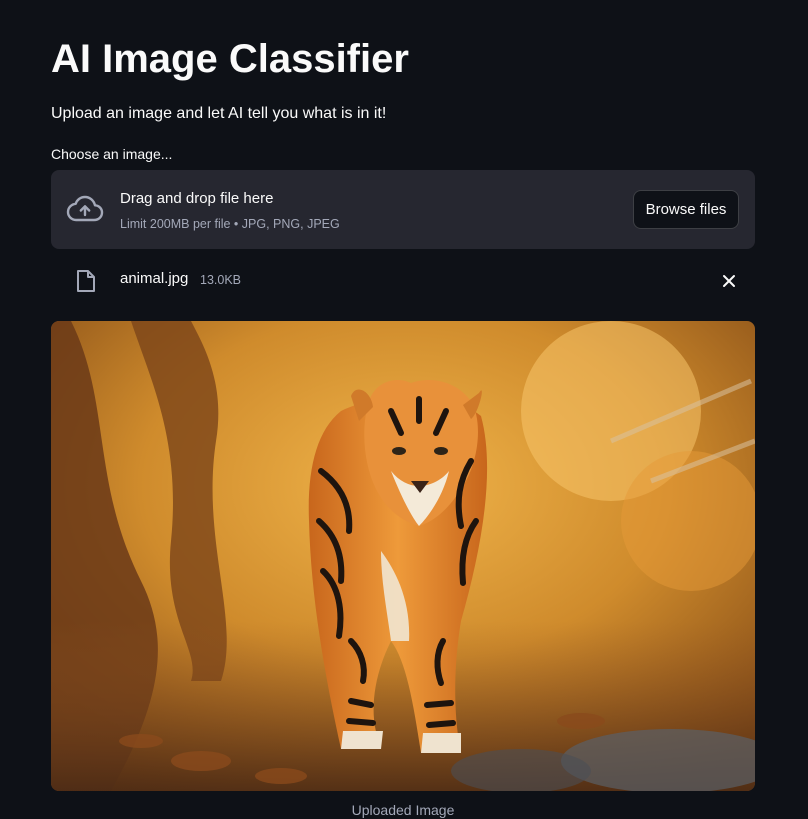  Describe the element at coordinates (197, 198) in the screenshot. I see `dropzone-instructions: Drag and drop file here` at that location.